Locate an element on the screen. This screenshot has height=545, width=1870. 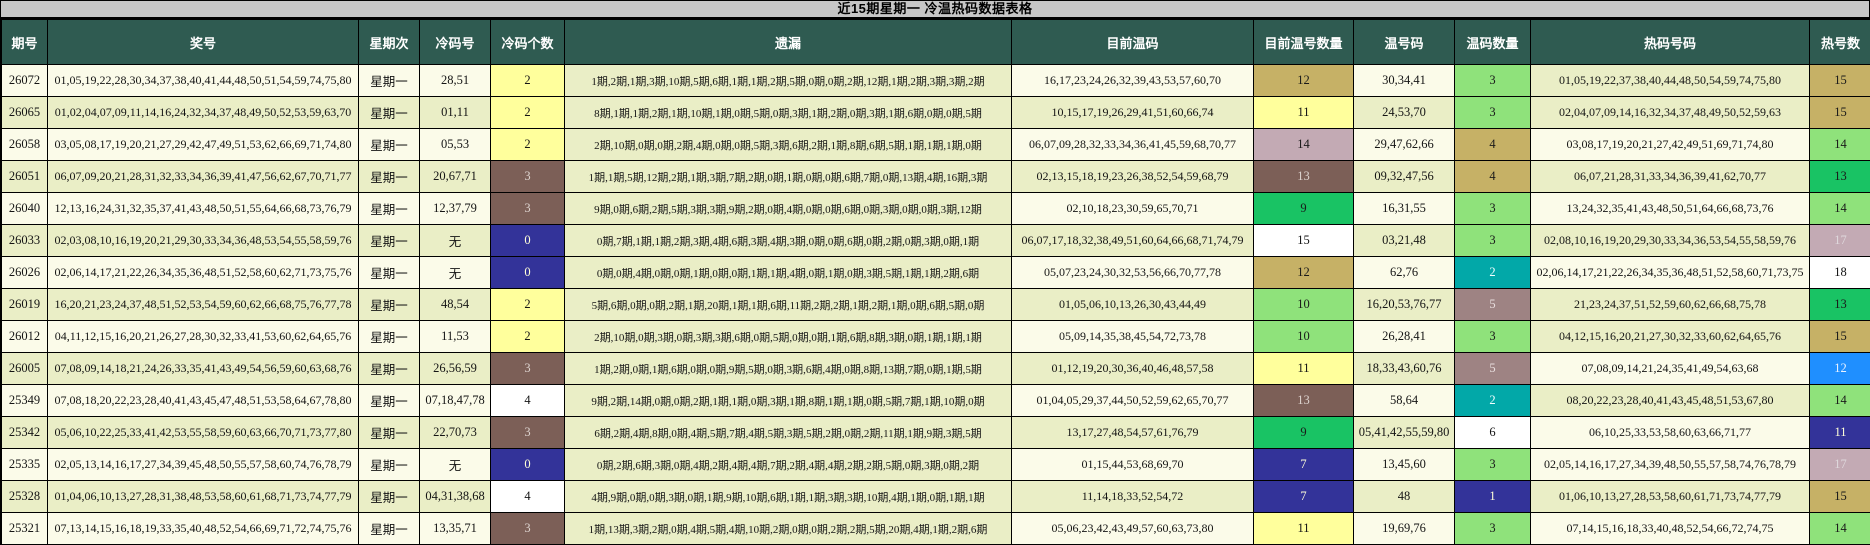
cell-period: 25335 is located at coordinates (25, 465).